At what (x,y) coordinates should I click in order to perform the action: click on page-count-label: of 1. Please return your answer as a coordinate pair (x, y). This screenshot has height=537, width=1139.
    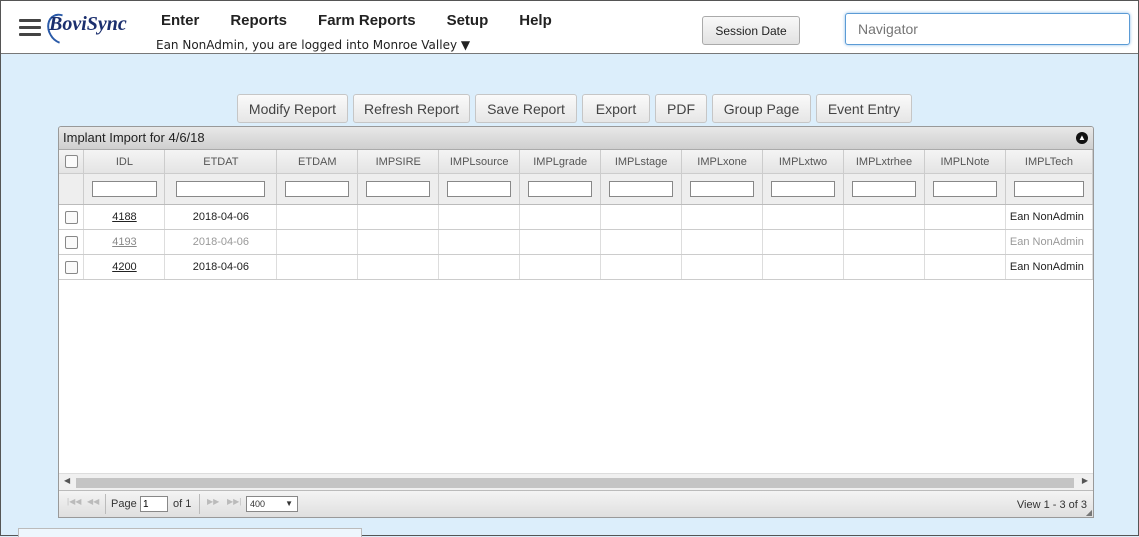
    Looking at the image, I should click on (182, 504).